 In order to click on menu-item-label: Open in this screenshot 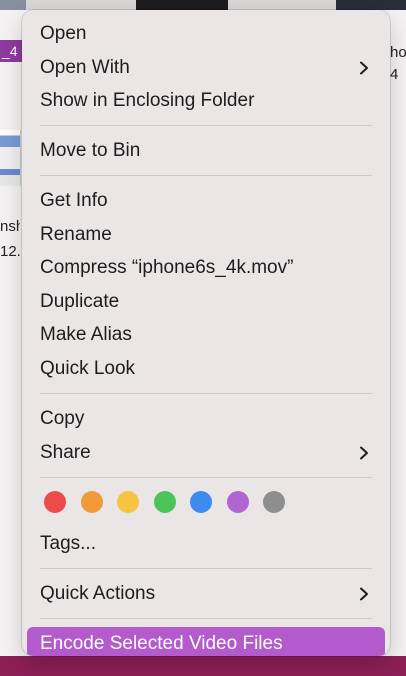, I will do `click(63, 33)`.